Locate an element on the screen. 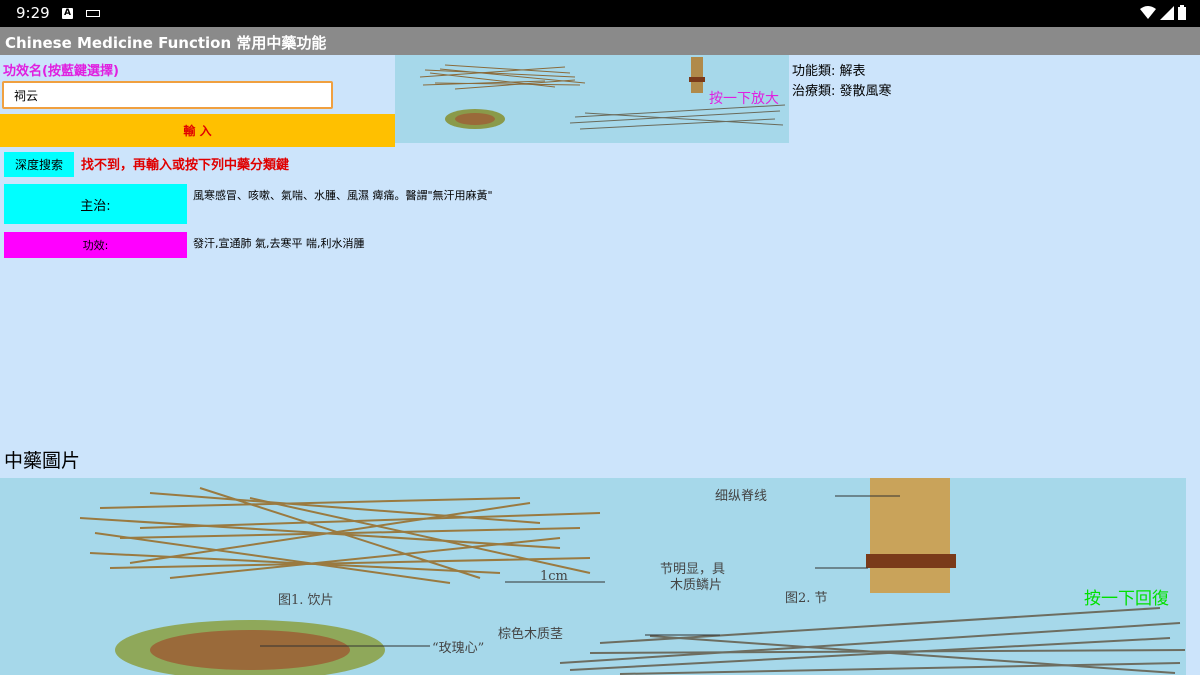 This screenshot has width=1200, height=675. system-icons is located at coordinates (1163, 12).